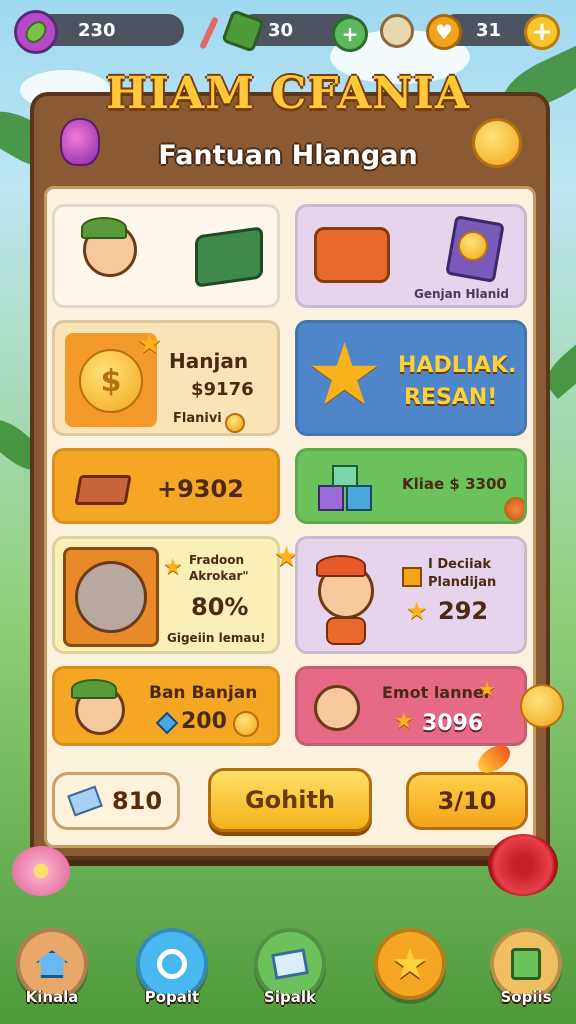 Image resolution: width=576 pixels, height=1024 pixels. I want to click on character-body, so click(346, 631).